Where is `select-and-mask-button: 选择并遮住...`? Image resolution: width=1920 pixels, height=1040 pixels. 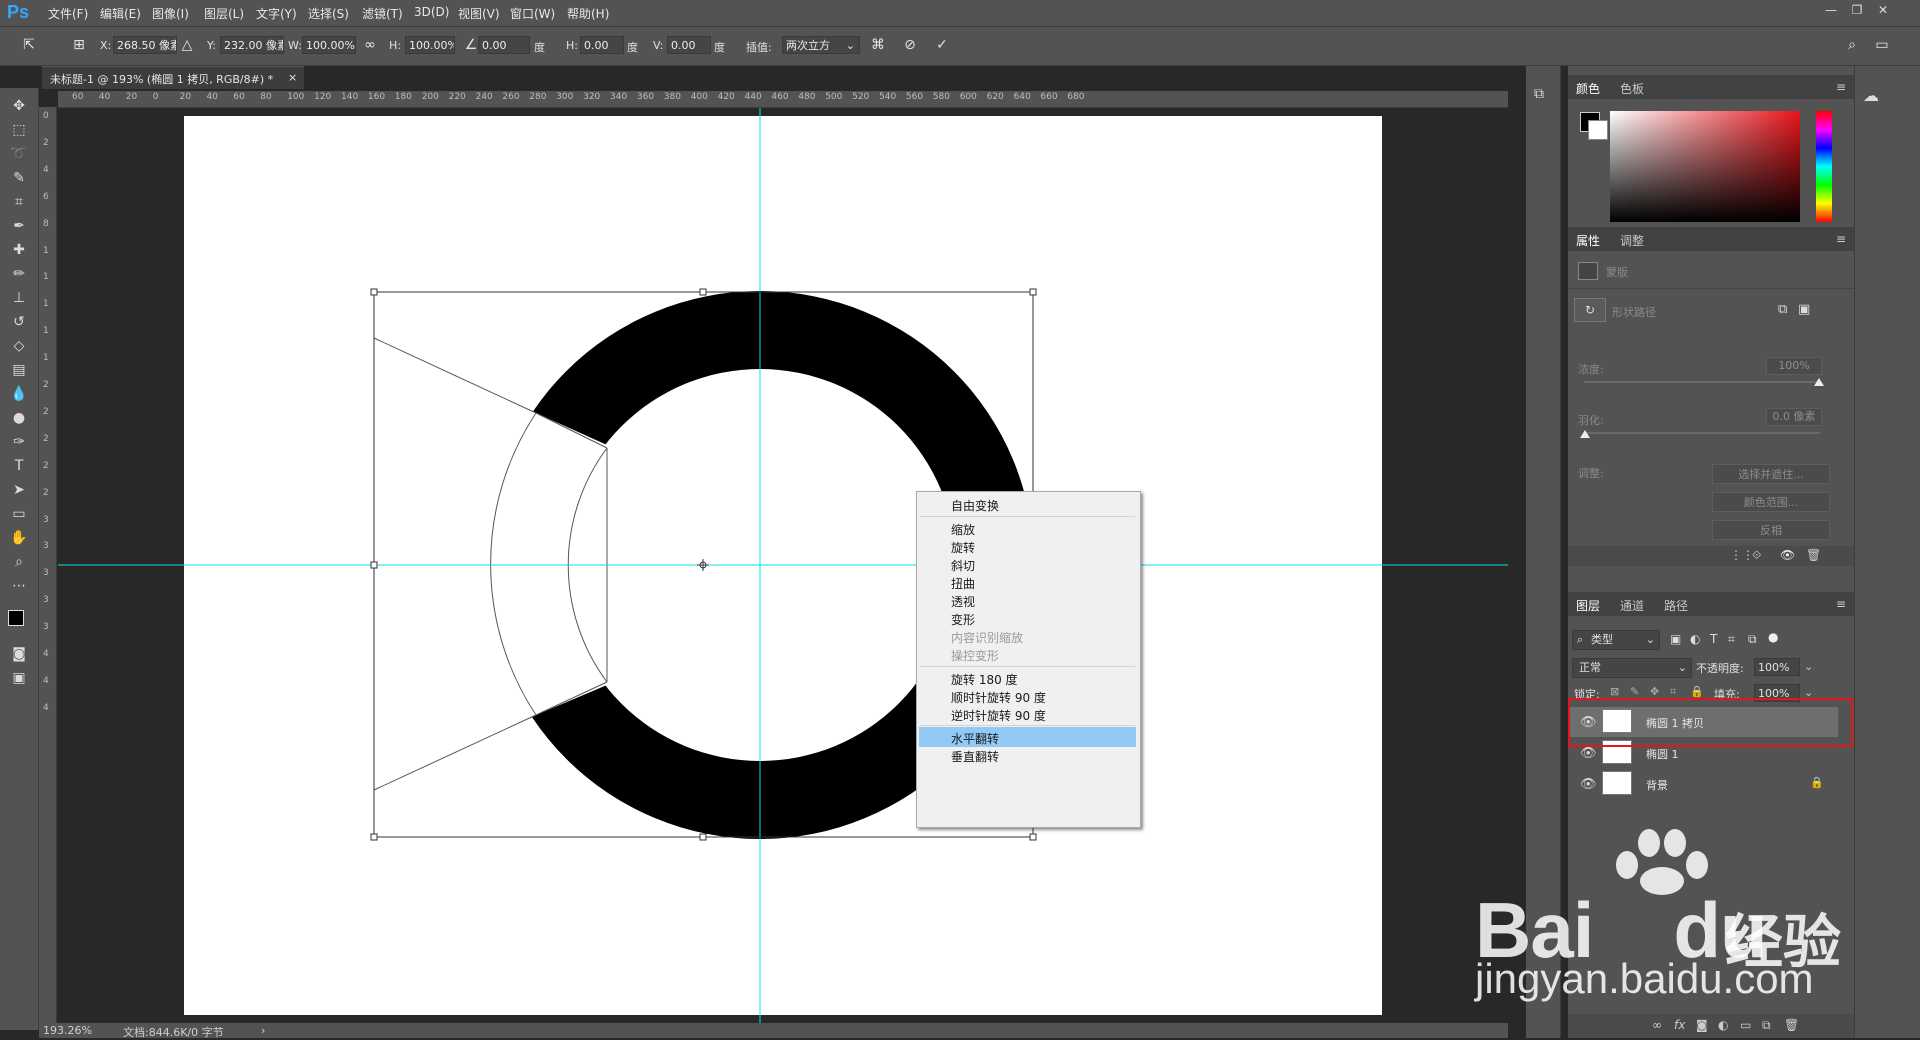 select-and-mask-button: 选择并遮住... is located at coordinates (1771, 474).